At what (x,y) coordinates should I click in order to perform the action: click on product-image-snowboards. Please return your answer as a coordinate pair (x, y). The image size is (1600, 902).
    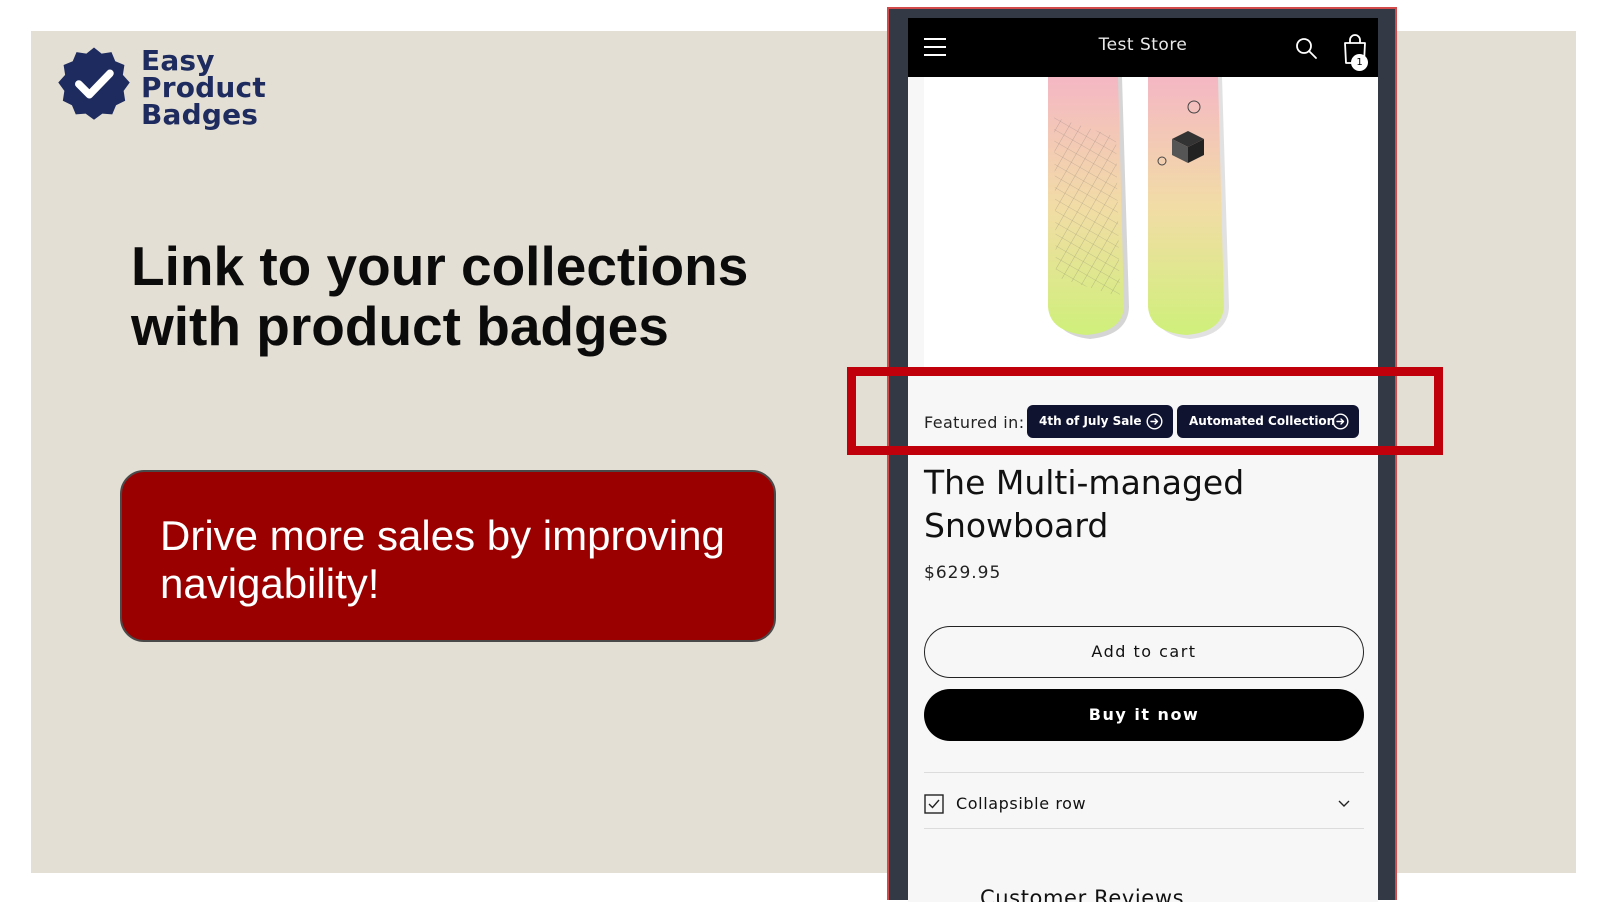
    Looking at the image, I should click on (1151, 222).